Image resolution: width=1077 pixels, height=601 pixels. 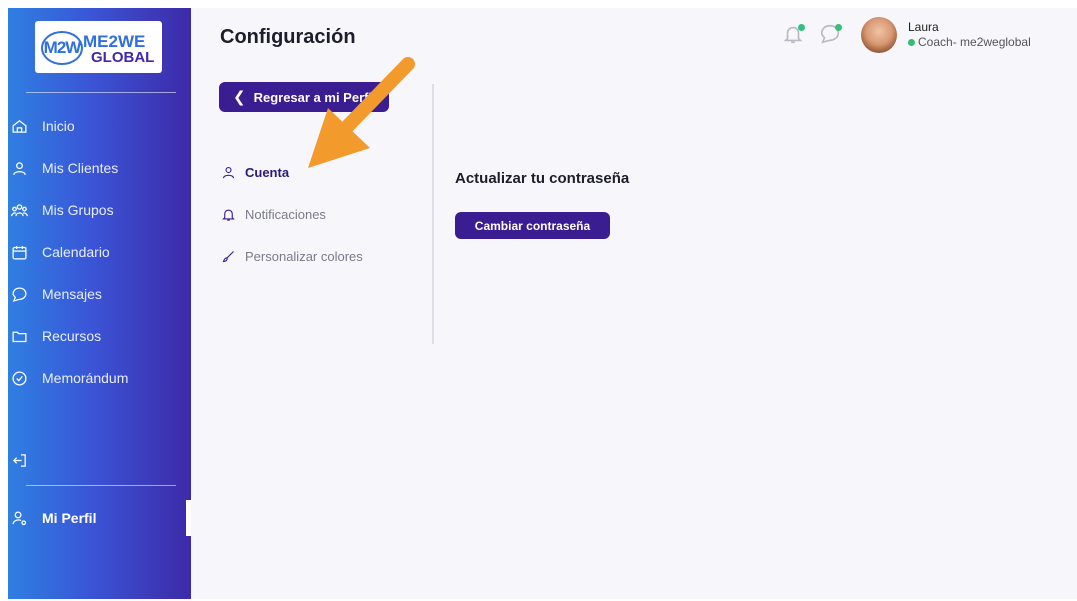 What do you see at coordinates (838, 27) in the screenshot?
I see `message-dot` at bounding box center [838, 27].